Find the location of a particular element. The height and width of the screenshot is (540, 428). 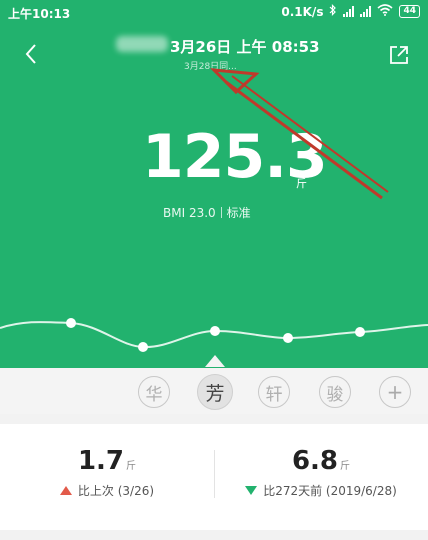

compare-previous-unit: 斤 is located at coordinates (131, 466).